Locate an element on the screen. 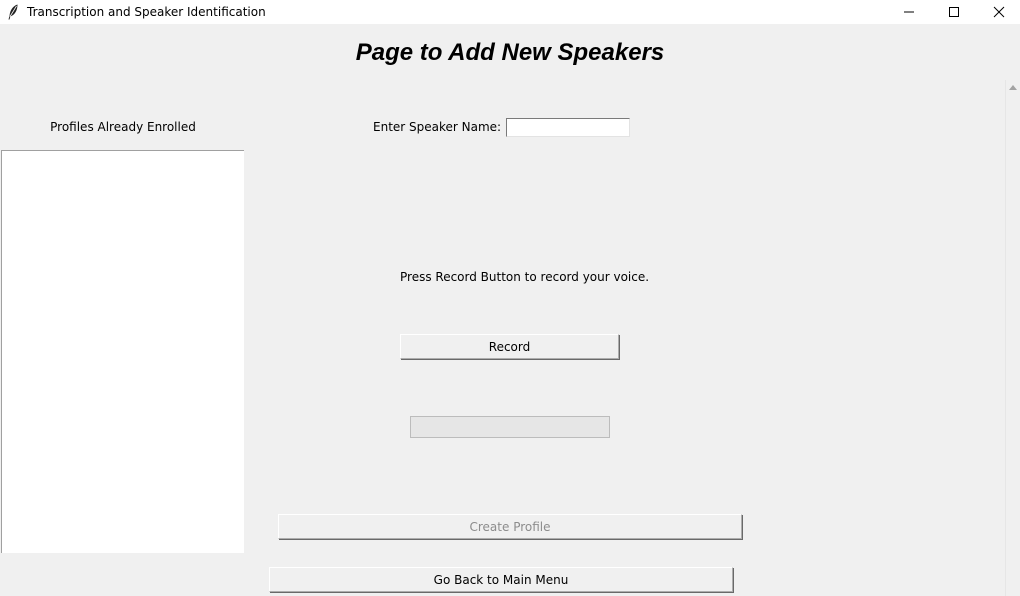 This screenshot has width=1020, height=596. record-button: Record is located at coordinates (509, 346).